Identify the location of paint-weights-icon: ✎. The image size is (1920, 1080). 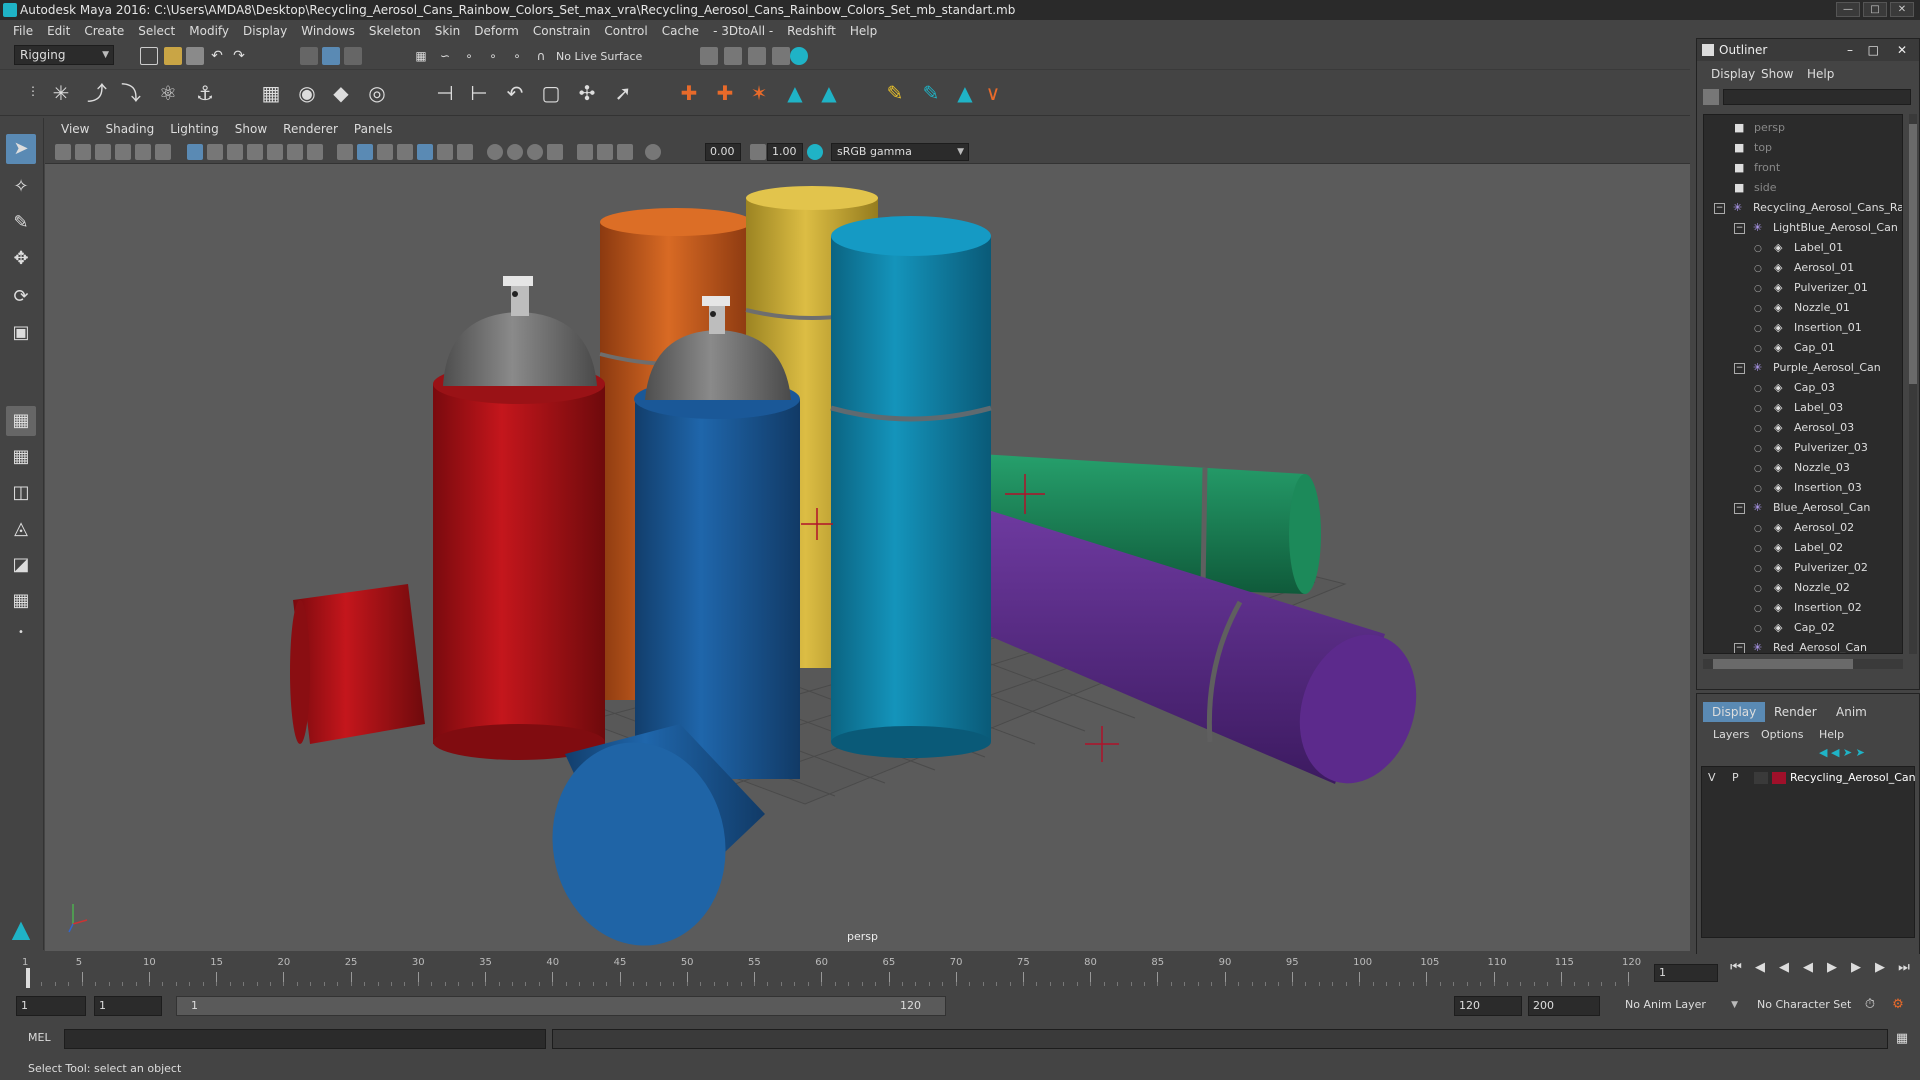
(895, 93).